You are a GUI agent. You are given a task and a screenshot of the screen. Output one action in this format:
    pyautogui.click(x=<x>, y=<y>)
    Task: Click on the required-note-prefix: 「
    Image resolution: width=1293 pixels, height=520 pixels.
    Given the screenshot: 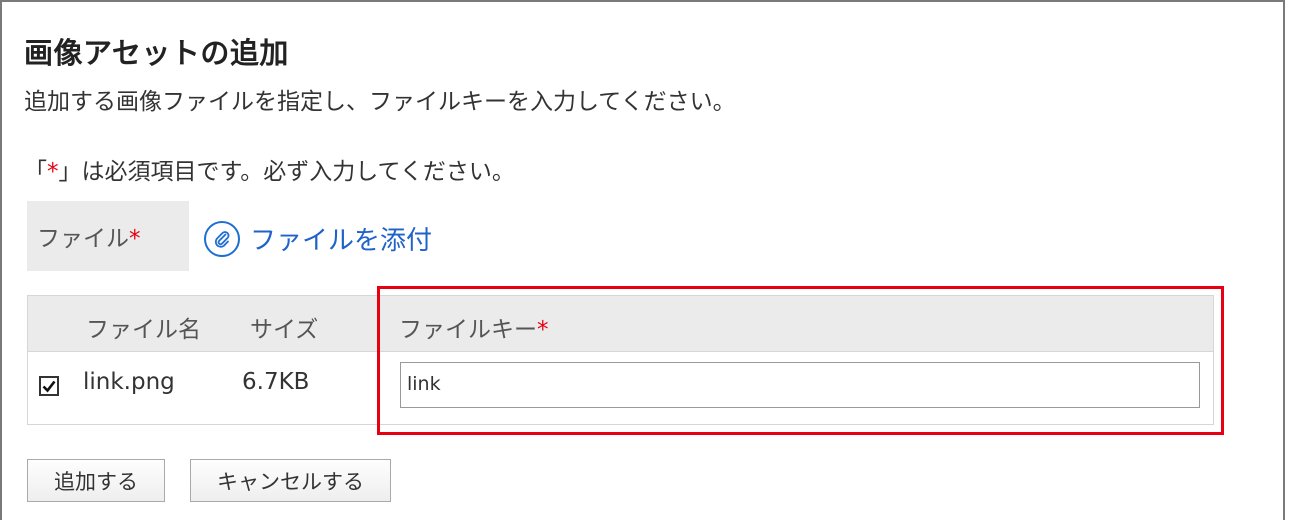 What is the action you would take?
    pyautogui.click(x=35, y=172)
    